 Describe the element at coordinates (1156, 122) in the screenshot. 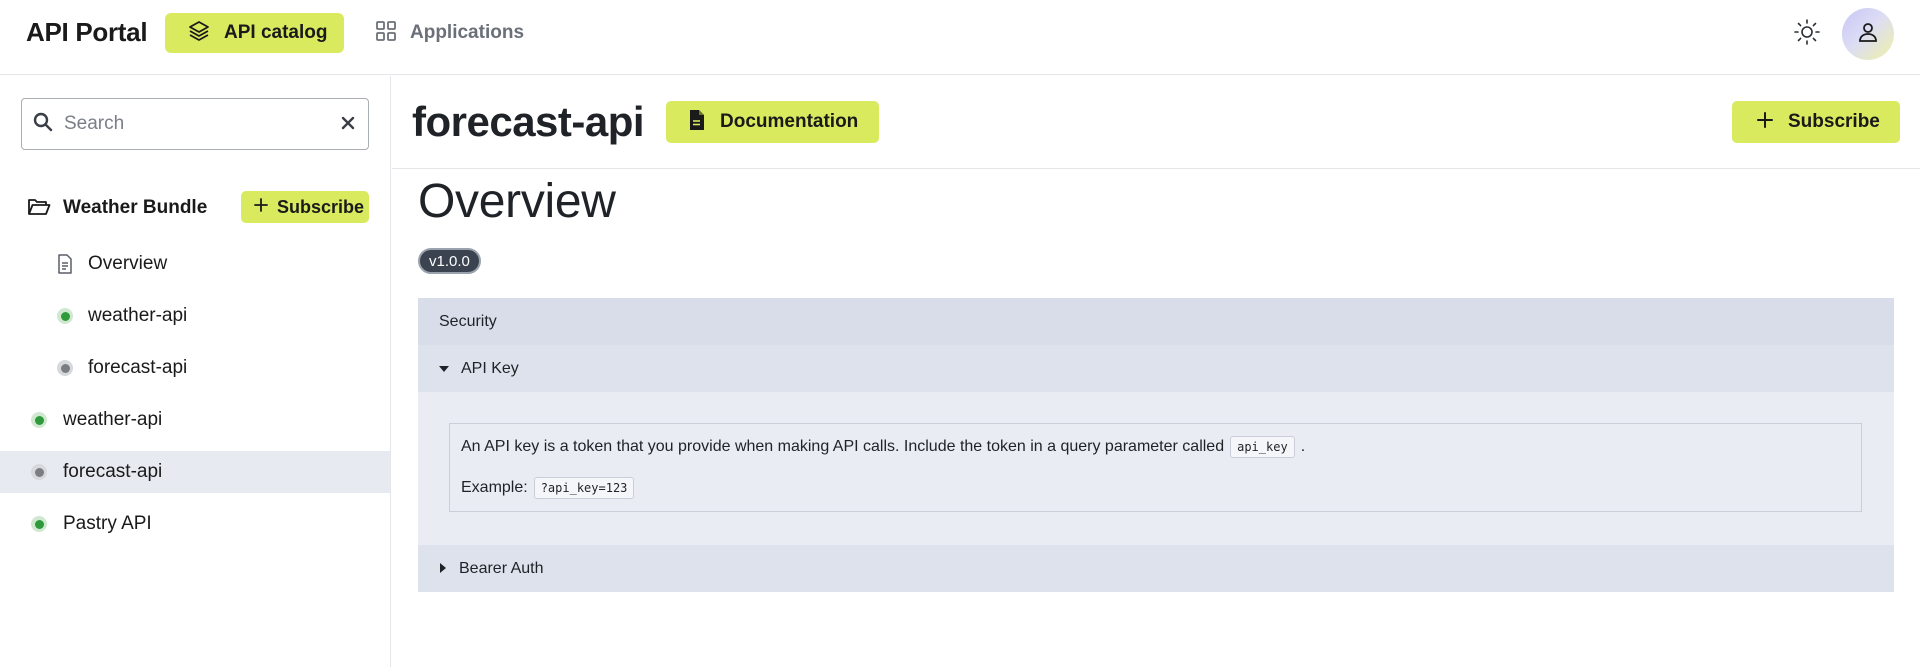

I see `api-header: forecast-api Documentation Subscribe` at that location.